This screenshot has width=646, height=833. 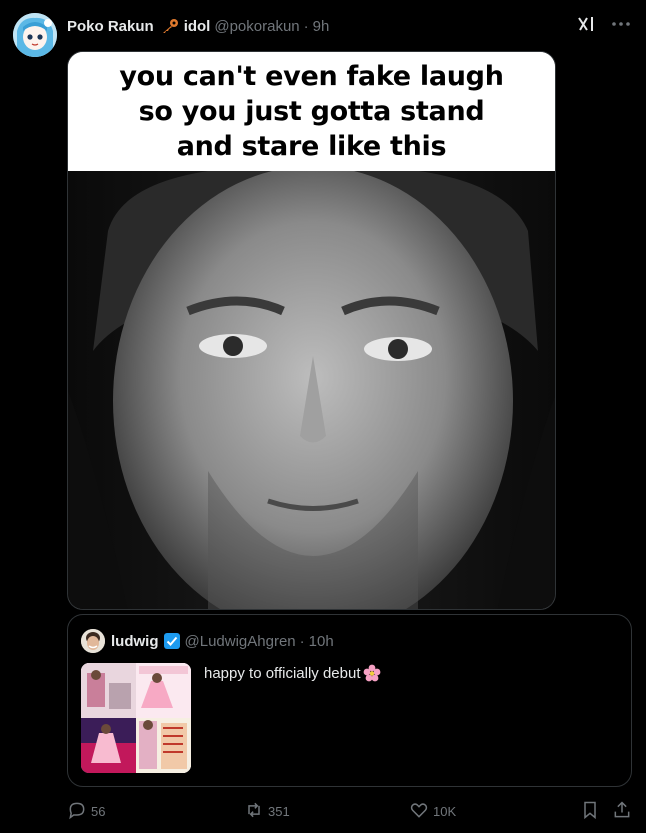 What do you see at coordinates (282, 673) in the screenshot?
I see `quoted-text: happy to officially debut` at bounding box center [282, 673].